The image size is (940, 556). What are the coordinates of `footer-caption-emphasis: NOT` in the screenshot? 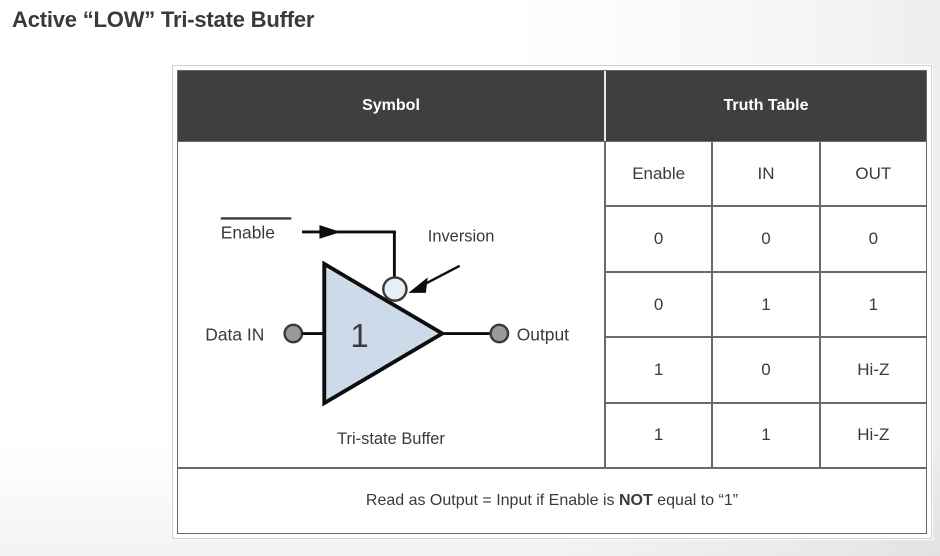 It's located at (635, 500).